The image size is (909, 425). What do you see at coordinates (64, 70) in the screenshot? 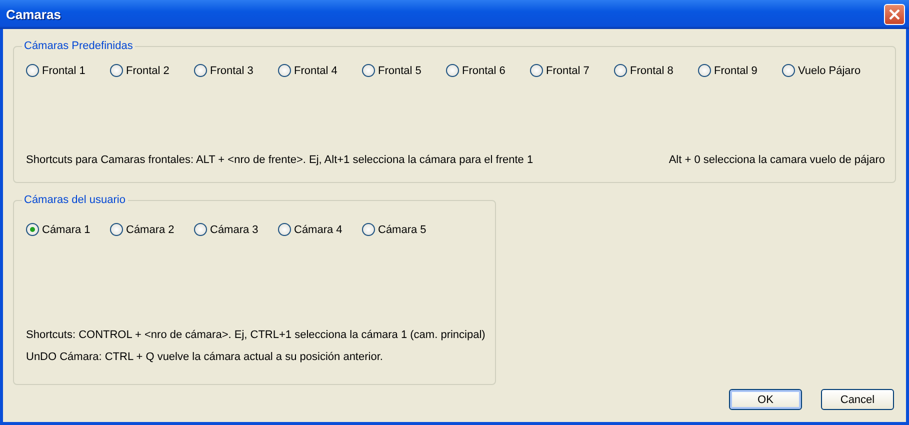
I see `radio-label: Frontal 1` at bounding box center [64, 70].